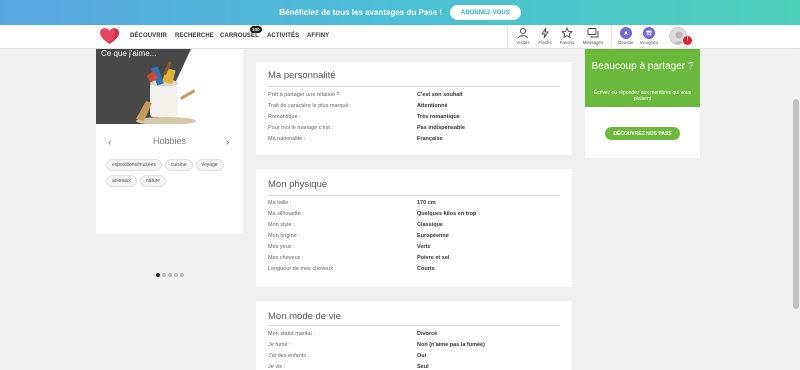  What do you see at coordinates (422, 356) in the screenshot?
I see `detail-value: Oui` at bounding box center [422, 356].